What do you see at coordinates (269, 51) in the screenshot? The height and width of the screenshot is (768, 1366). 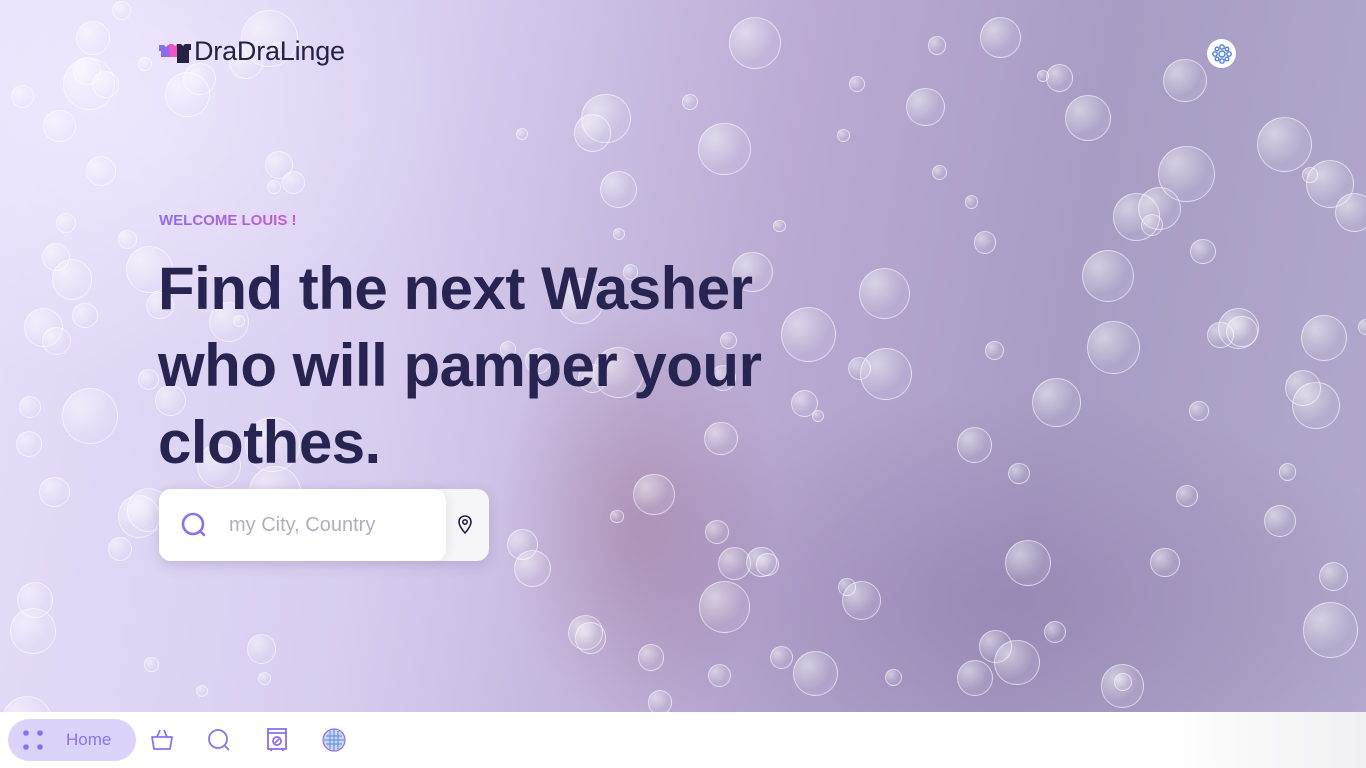 I see `brand-name: DraDraLinge` at bounding box center [269, 51].